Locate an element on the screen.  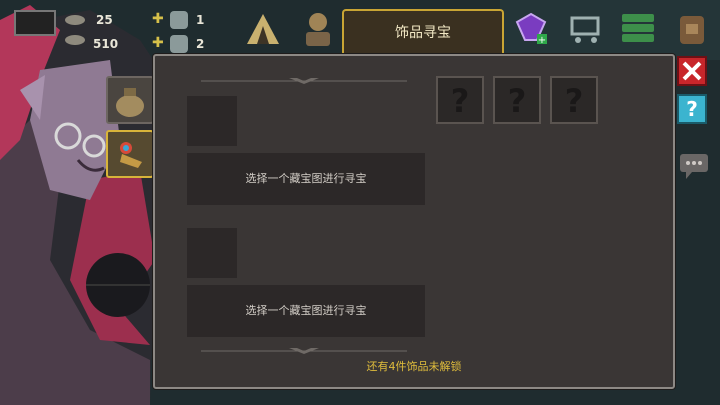
list-menu-icon is located at coordinates (638, 28).